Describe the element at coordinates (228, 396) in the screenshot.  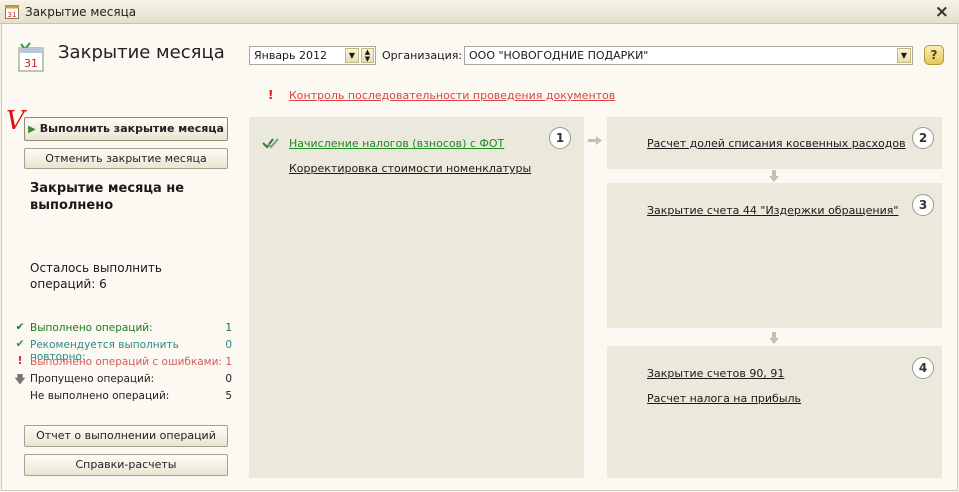
I see `stat-value: 5` at that location.